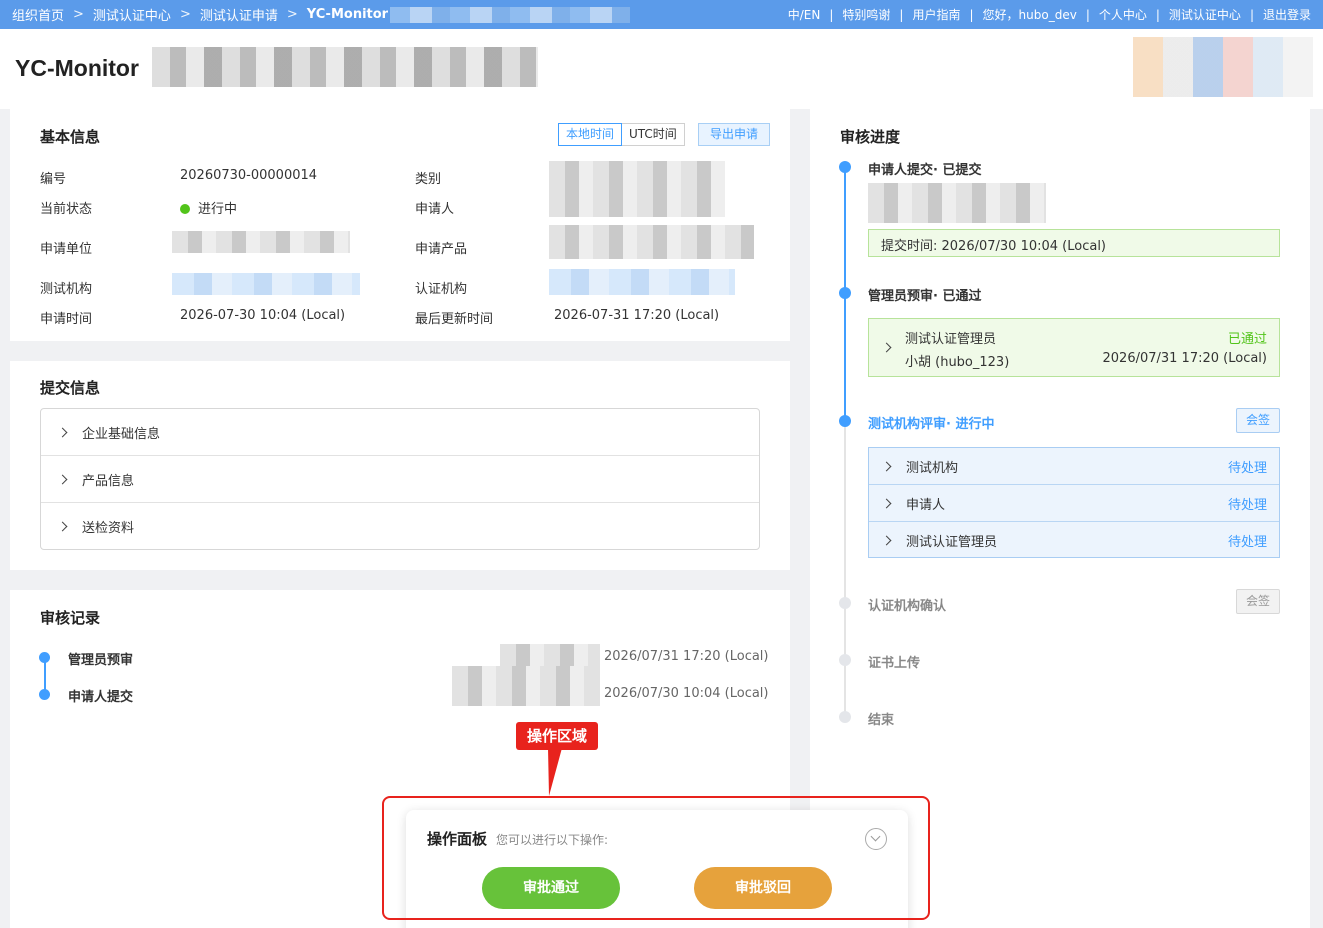 This screenshot has width=1323, height=928. What do you see at coordinates (249, 175) in the screenshot?
I see `id-value: 20260730-00000014` at bounding box center [249, 175].